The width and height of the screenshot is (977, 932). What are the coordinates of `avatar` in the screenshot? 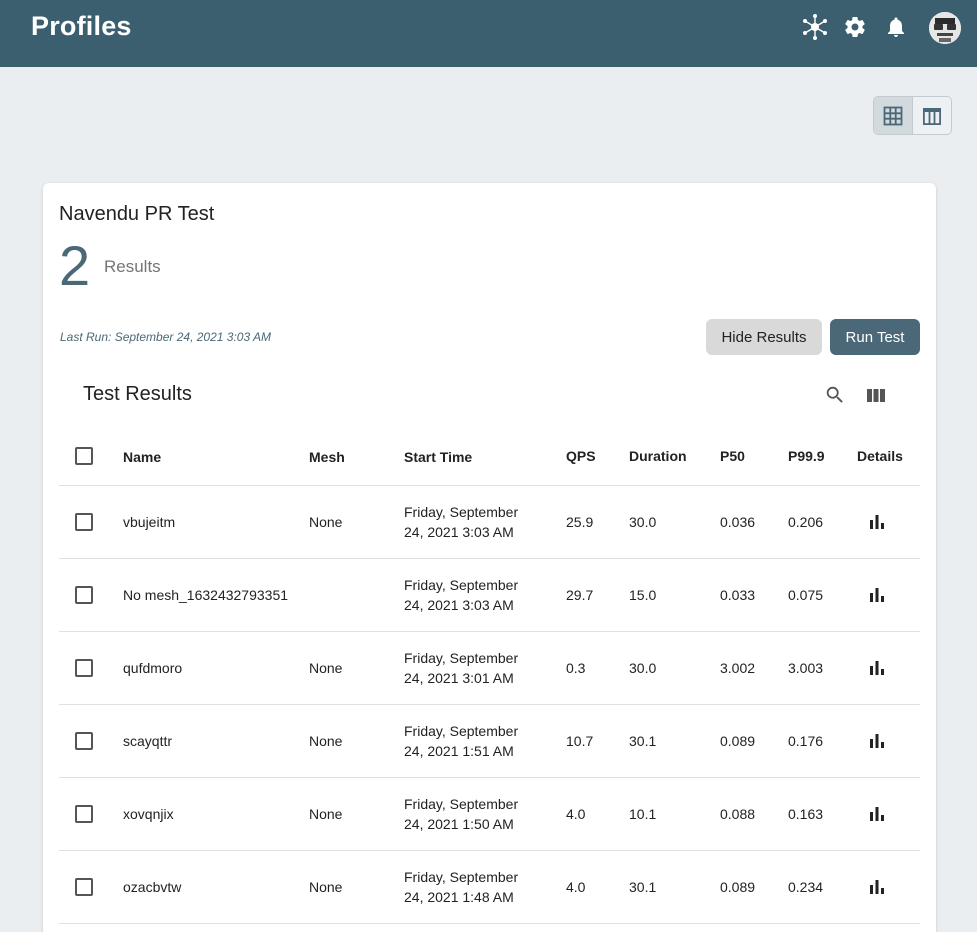 It's located at (945, 28).